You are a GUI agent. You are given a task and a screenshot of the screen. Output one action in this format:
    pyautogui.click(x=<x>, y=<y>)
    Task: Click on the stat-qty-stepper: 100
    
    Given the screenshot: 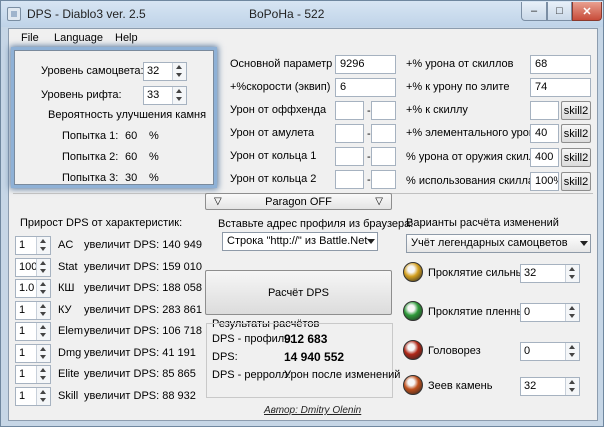 What is the action you would take?
    pyautogui.click(x=33, y=267)
    